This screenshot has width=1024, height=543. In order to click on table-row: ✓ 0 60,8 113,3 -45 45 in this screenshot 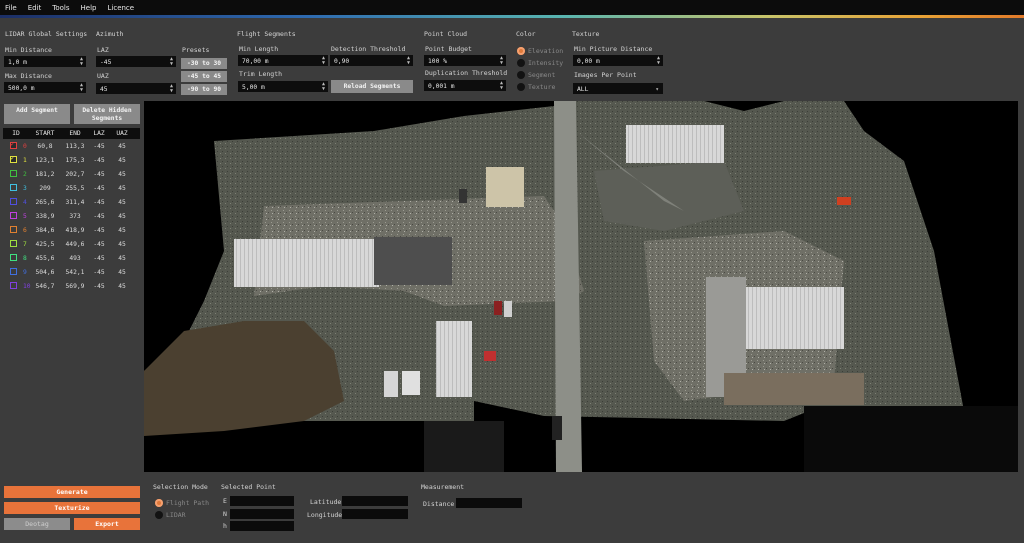, I will do `click(71, 146)`.